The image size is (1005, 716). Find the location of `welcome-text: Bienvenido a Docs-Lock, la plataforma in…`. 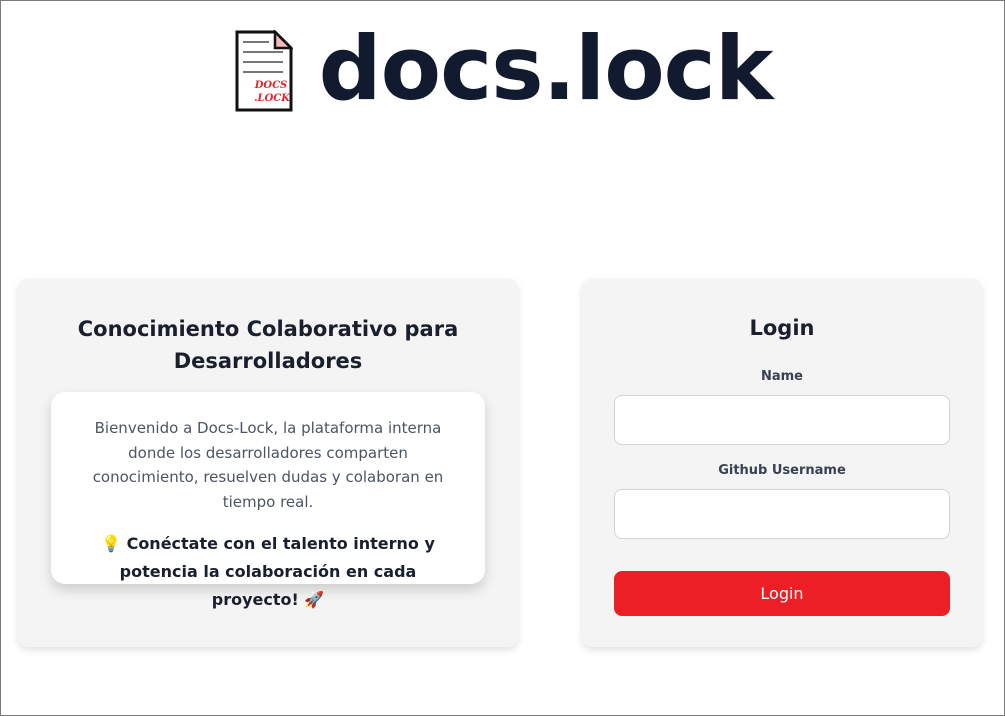

welcome-text: Bienvenido a Docs-Lock, la plataforma in… is located at coordinates (268, 465).